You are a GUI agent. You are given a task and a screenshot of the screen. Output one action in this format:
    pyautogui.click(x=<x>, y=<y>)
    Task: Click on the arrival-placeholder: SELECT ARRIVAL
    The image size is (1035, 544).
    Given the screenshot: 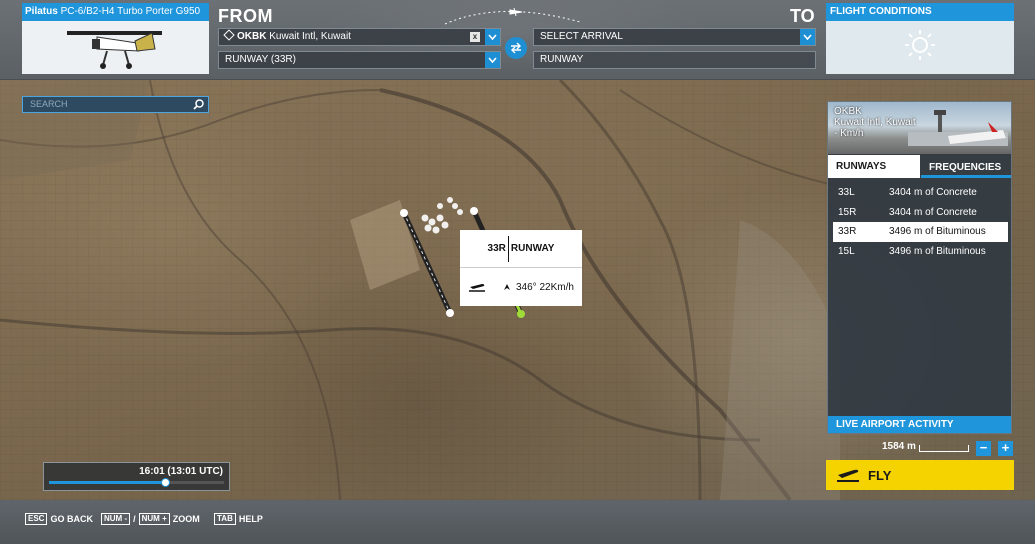 What is the action you would take?
    pyautogui.click(x=581, y=36)
    